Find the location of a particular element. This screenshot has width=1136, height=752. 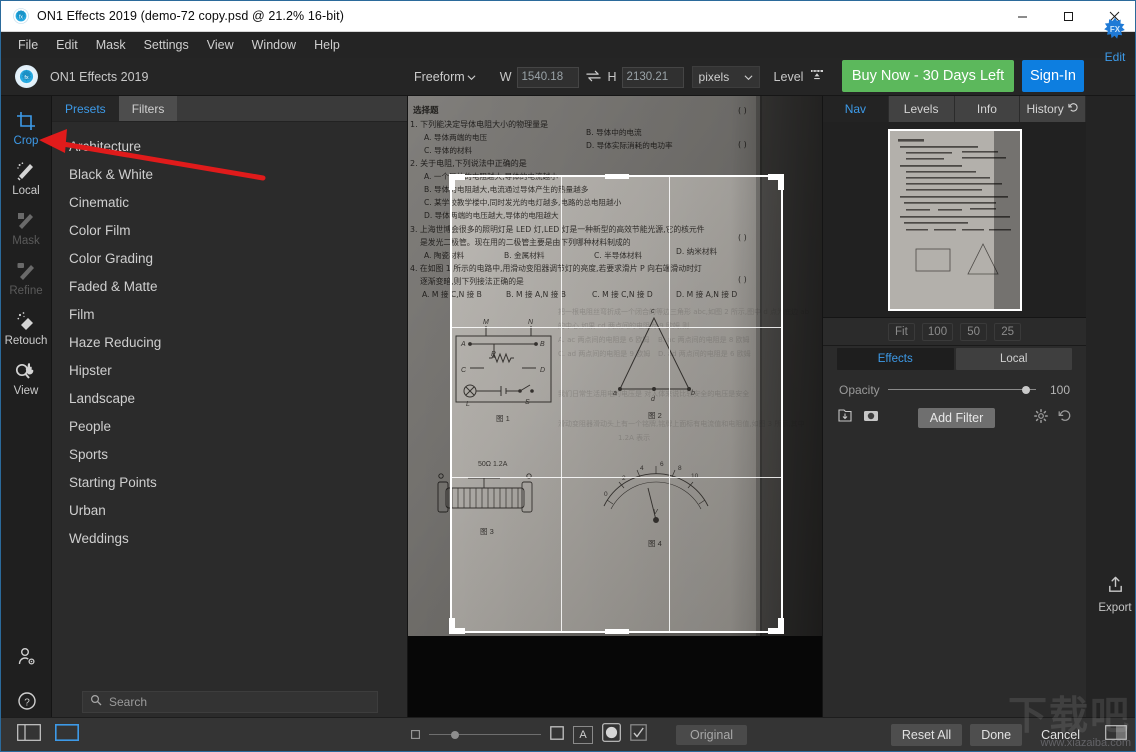

sign-in-button: Sign-In is located at coordinates (1053, 76).